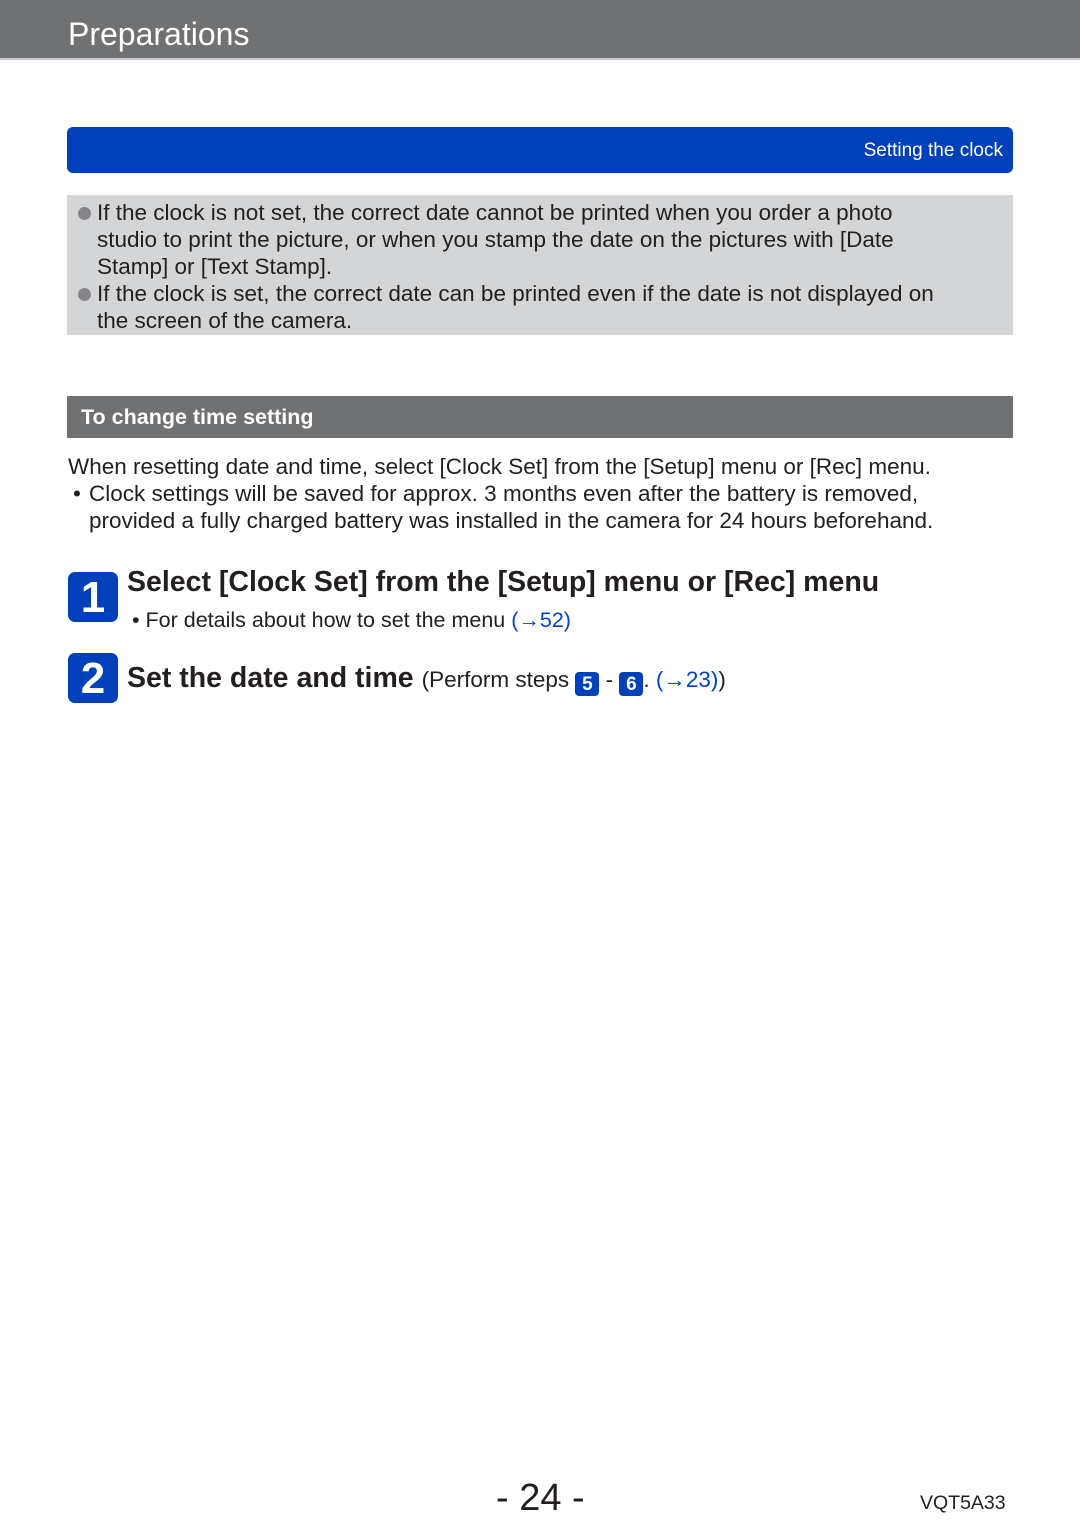 The width and height of the screenshot is (1080, 1535). I want to click on step-6-badge: 6, so click(631, 684).